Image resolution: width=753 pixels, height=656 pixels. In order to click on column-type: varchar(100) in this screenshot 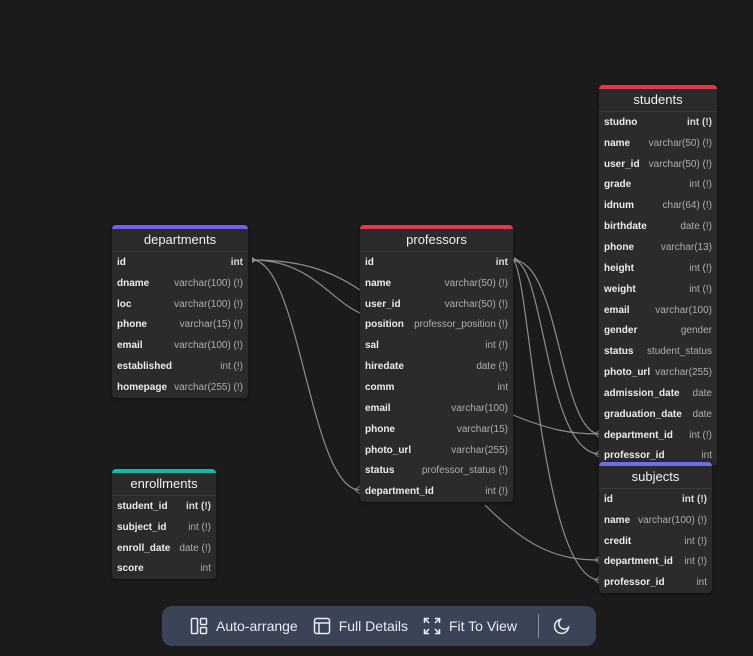, I will do `click(683, 310)`.